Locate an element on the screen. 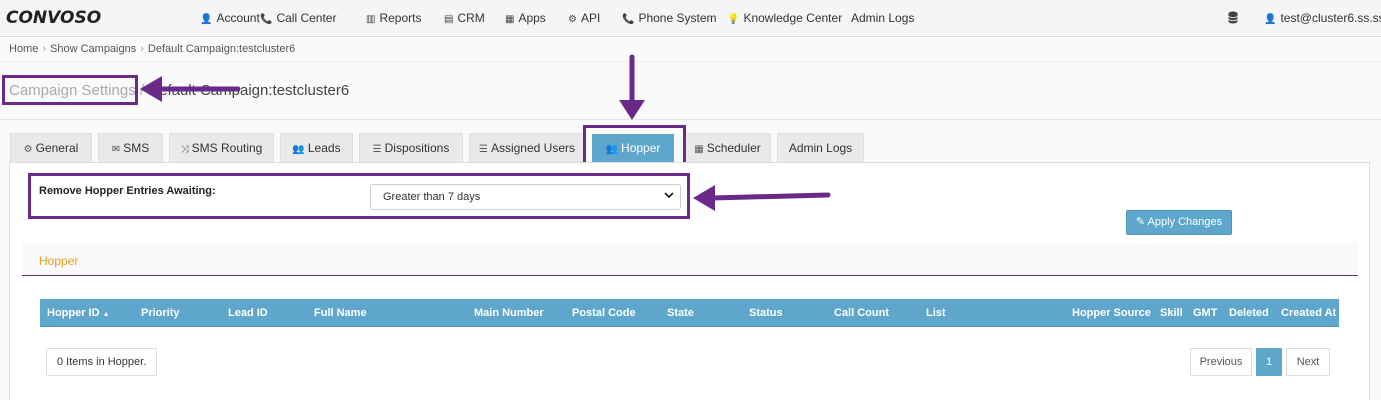 This screenshot has width=1381, height=400. tab-general: ⚙ General is located at coordinates (51, 148).